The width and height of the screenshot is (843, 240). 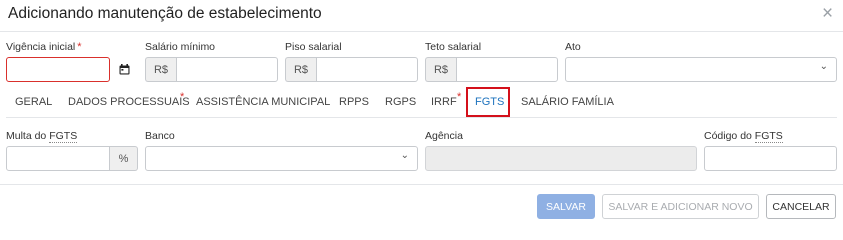 I want to click on calendar-button, so click(x=124, y=69).